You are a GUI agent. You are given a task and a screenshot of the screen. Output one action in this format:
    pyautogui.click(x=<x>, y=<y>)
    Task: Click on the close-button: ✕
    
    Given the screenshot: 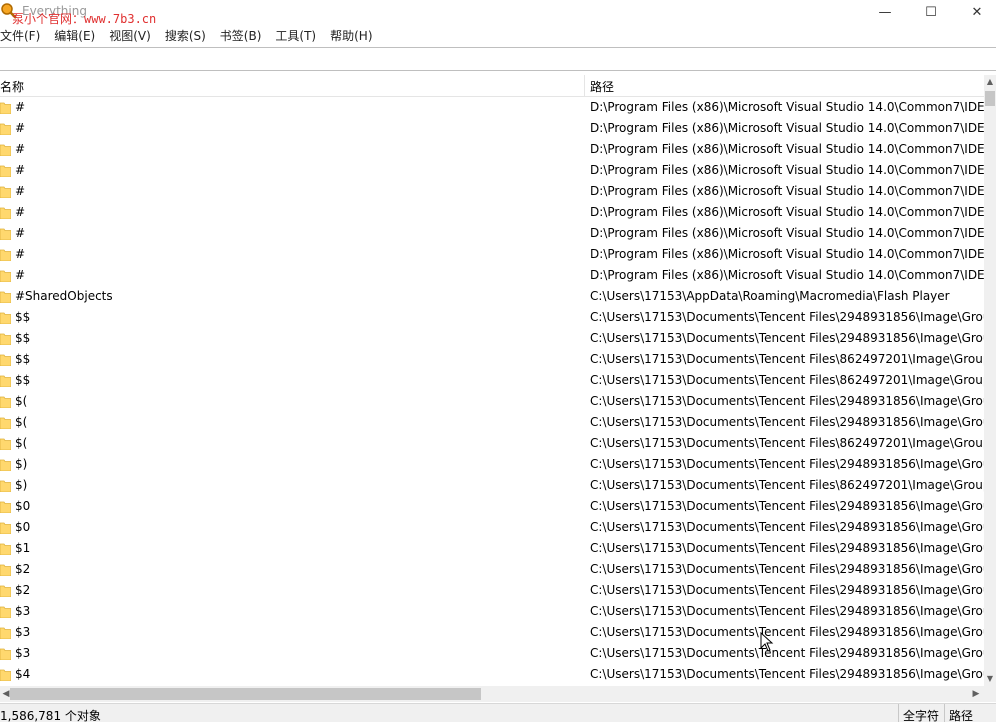 What is the action you would take?
    pyautogui.click(x=975, y=12)
    